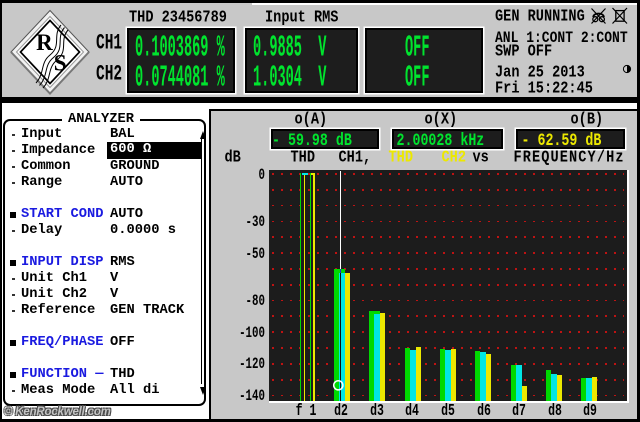 This screenshot has width=640, height=422. What do you see at coordinates (59, 63) in the screenshot?
I see `svg-text: S` at bounding box center [59, 63].